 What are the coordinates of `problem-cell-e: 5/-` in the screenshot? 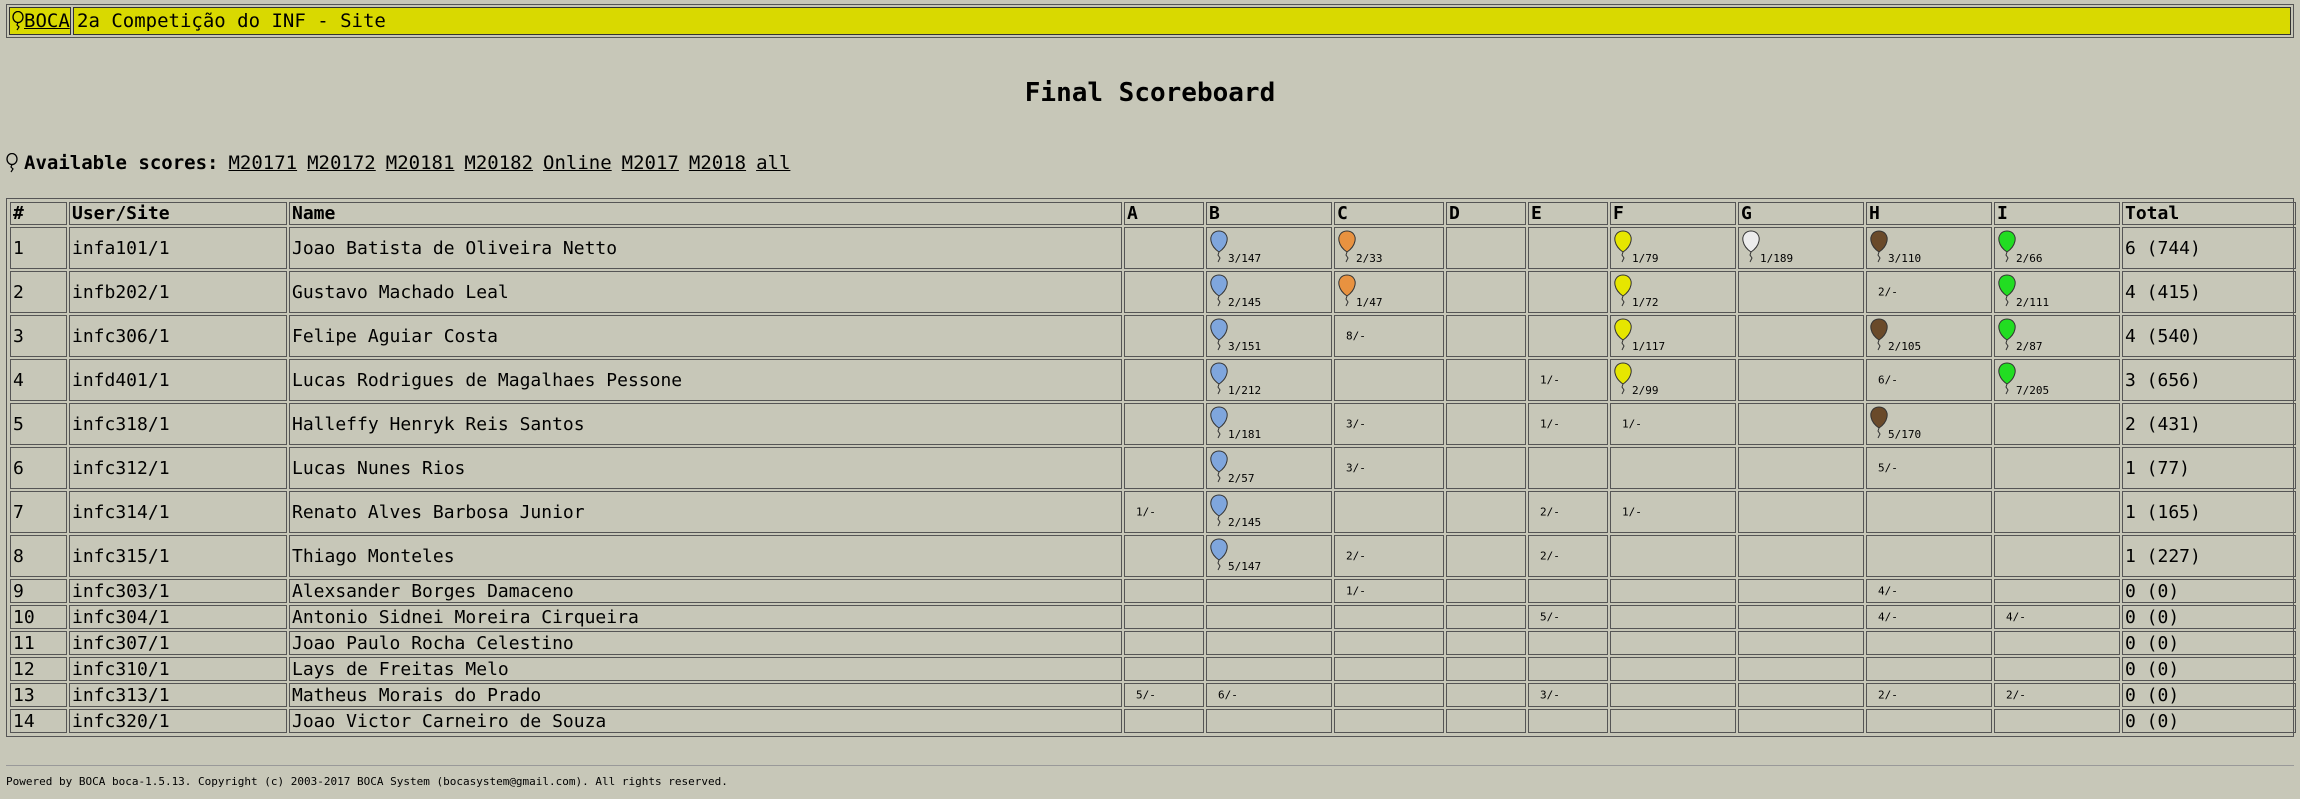 It's located at (1568, 617).